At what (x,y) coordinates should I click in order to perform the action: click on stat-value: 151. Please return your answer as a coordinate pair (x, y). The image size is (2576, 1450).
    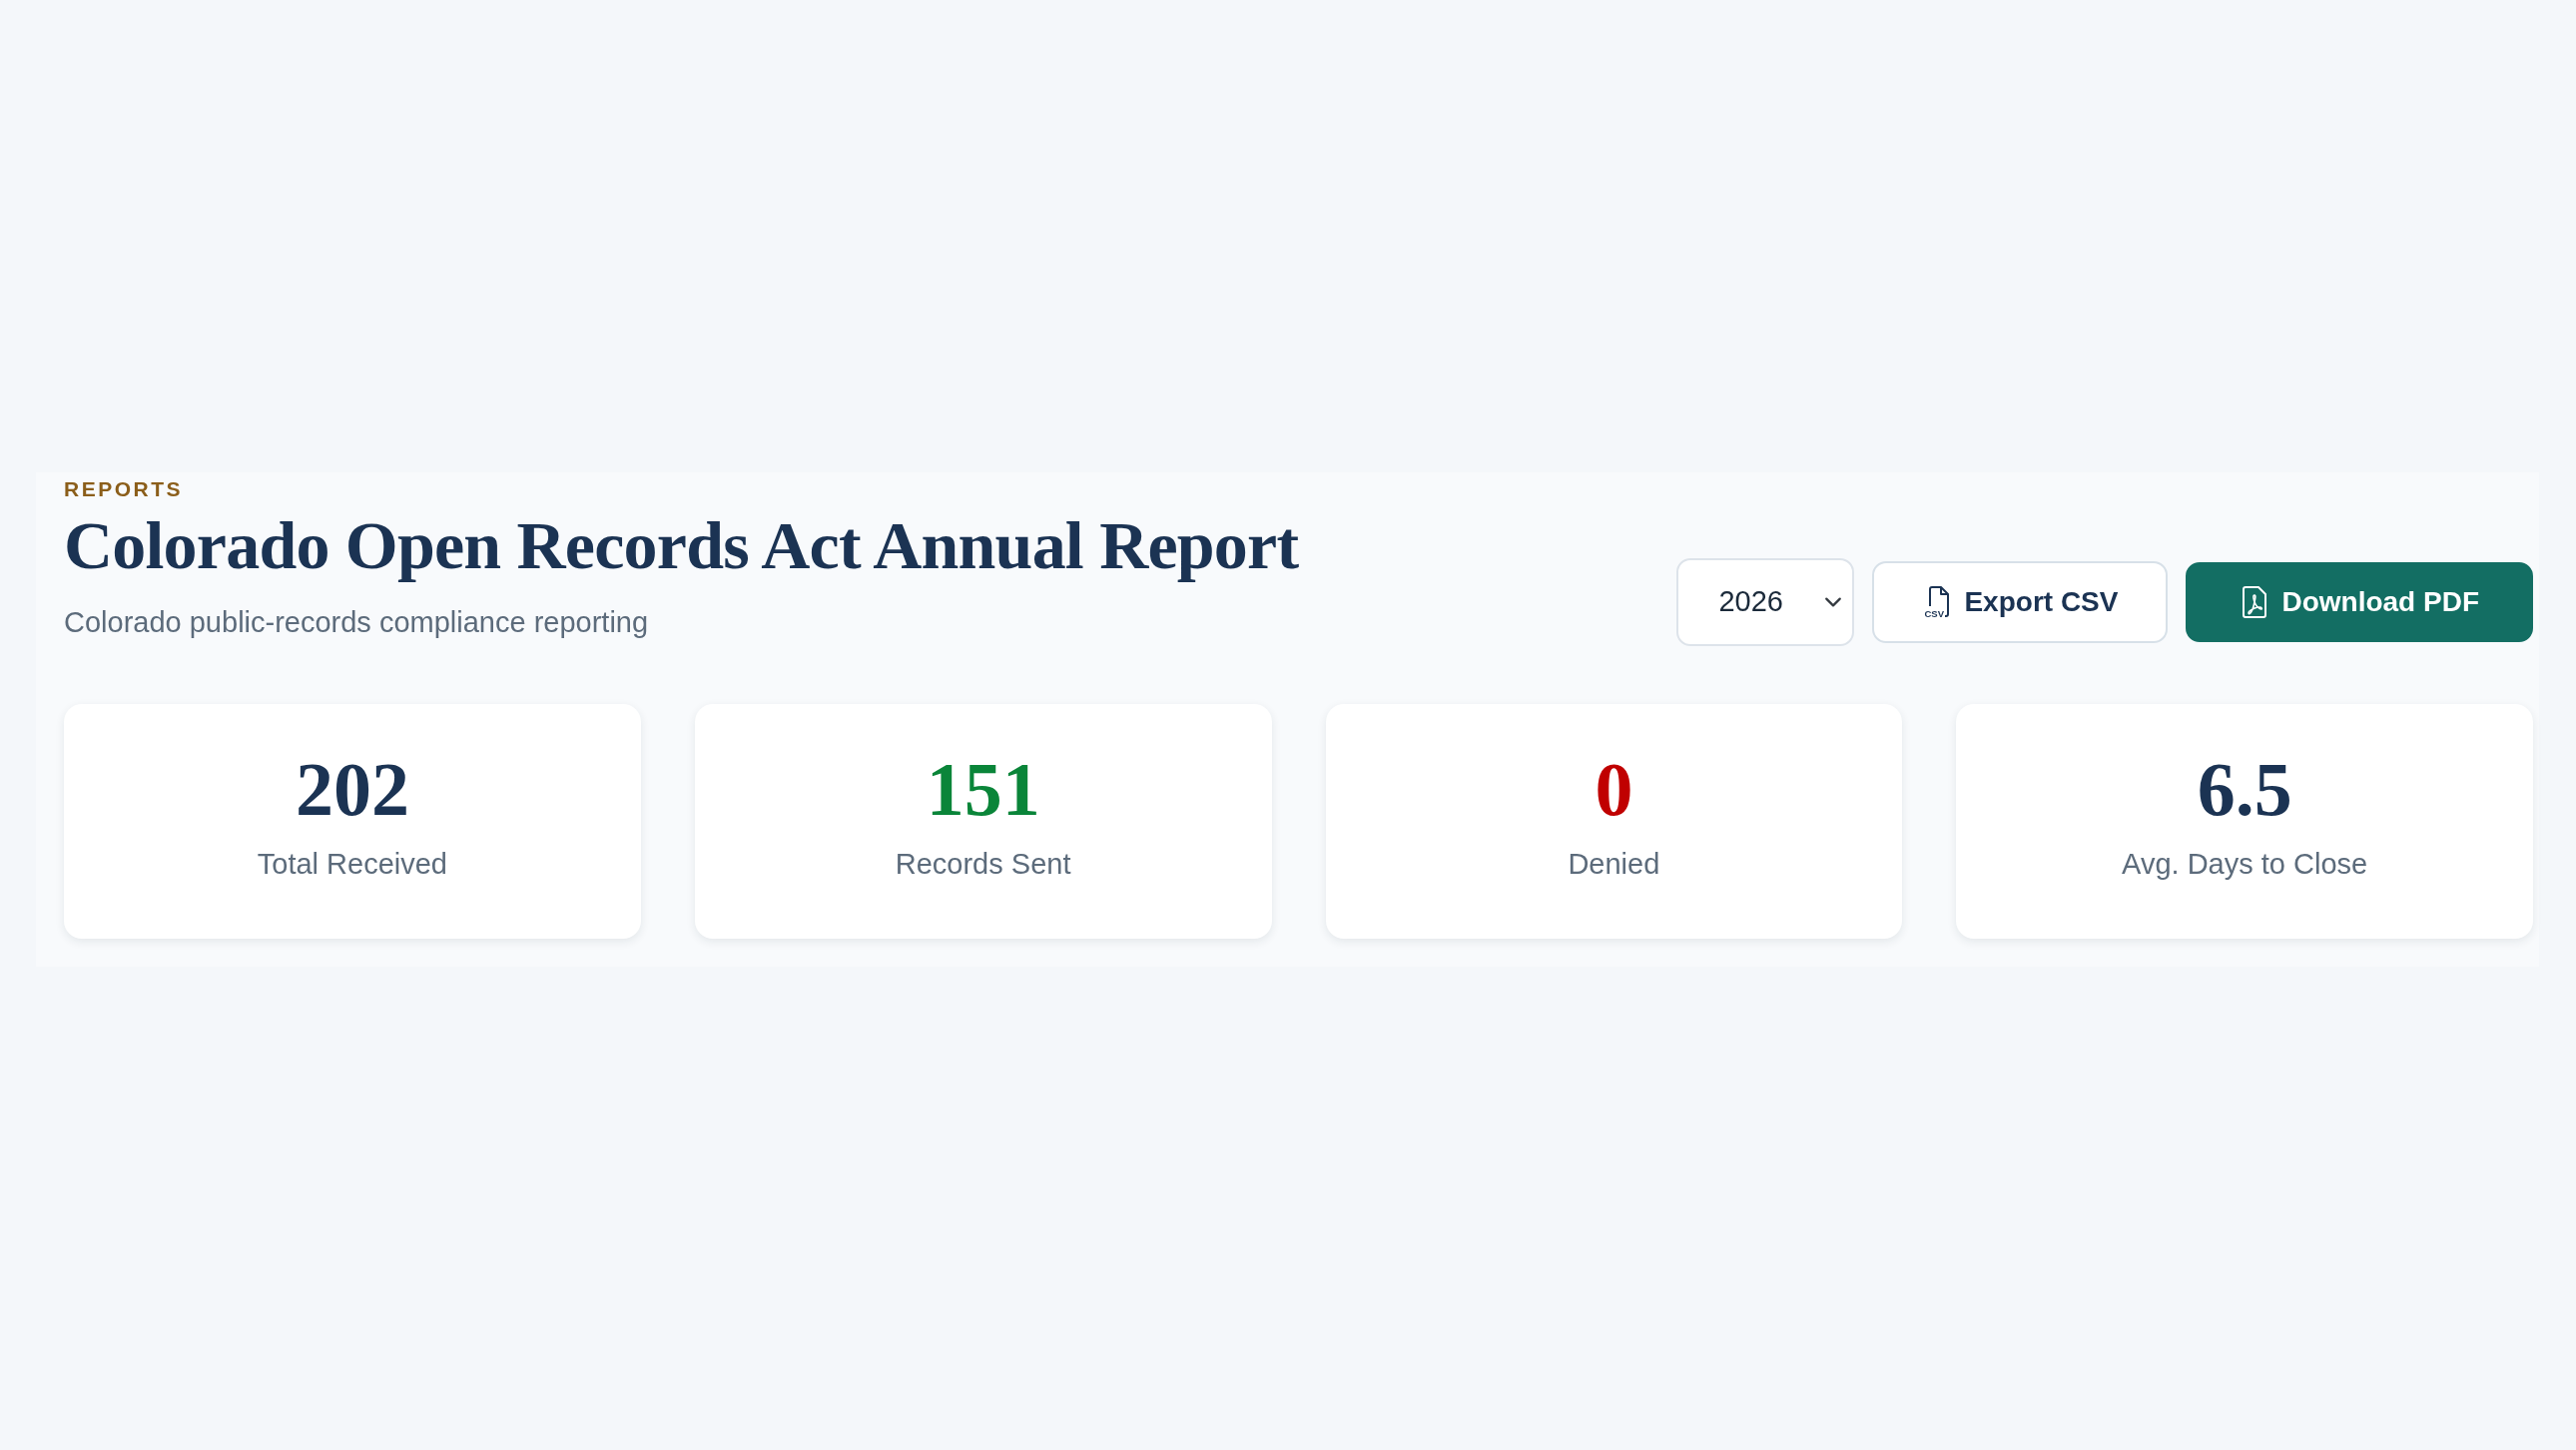
    Looking at the image, I should click on (983, 789).